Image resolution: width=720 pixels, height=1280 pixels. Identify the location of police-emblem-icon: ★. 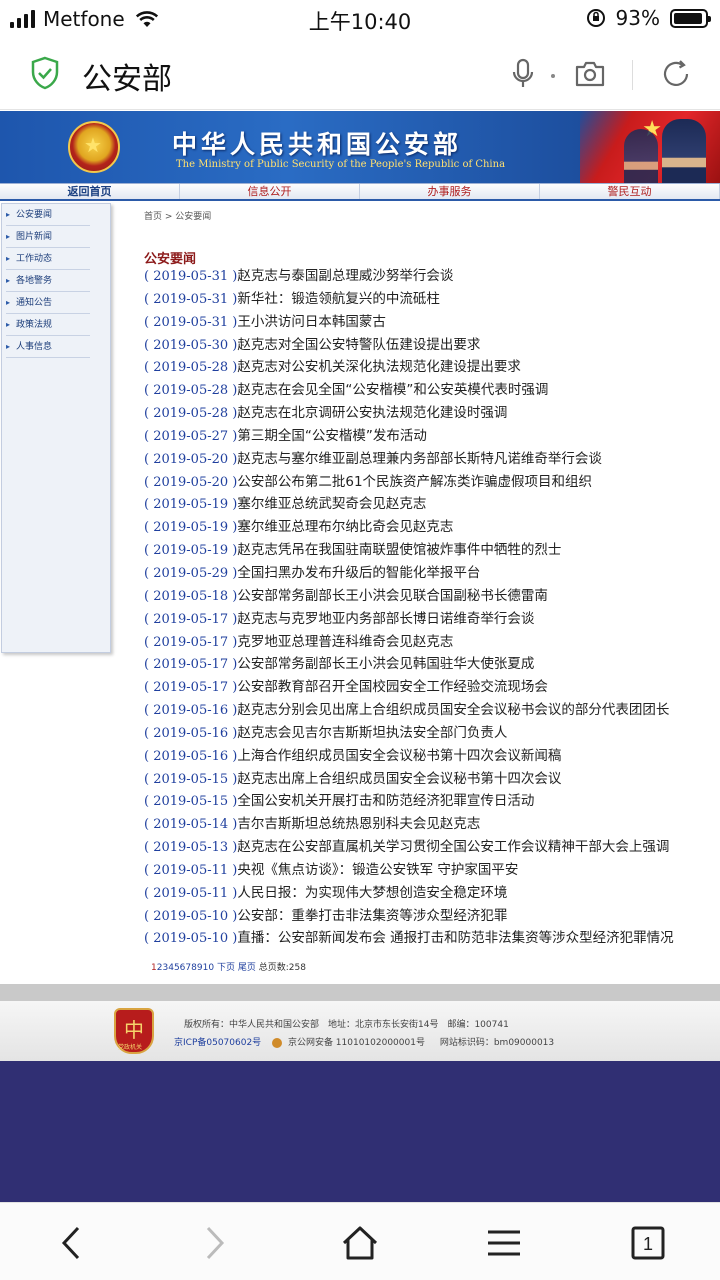
(94, 147).